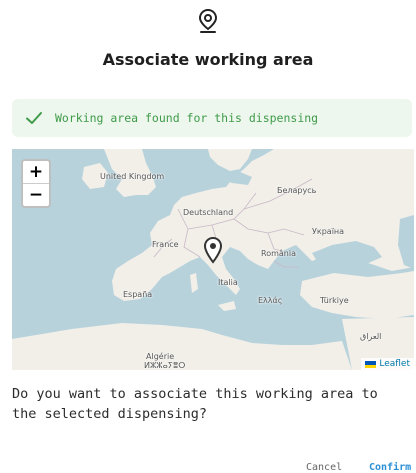 The height and width of the screenshot is (473, 416). I want to click on cancel-button: Cancel, so click(324, 467).